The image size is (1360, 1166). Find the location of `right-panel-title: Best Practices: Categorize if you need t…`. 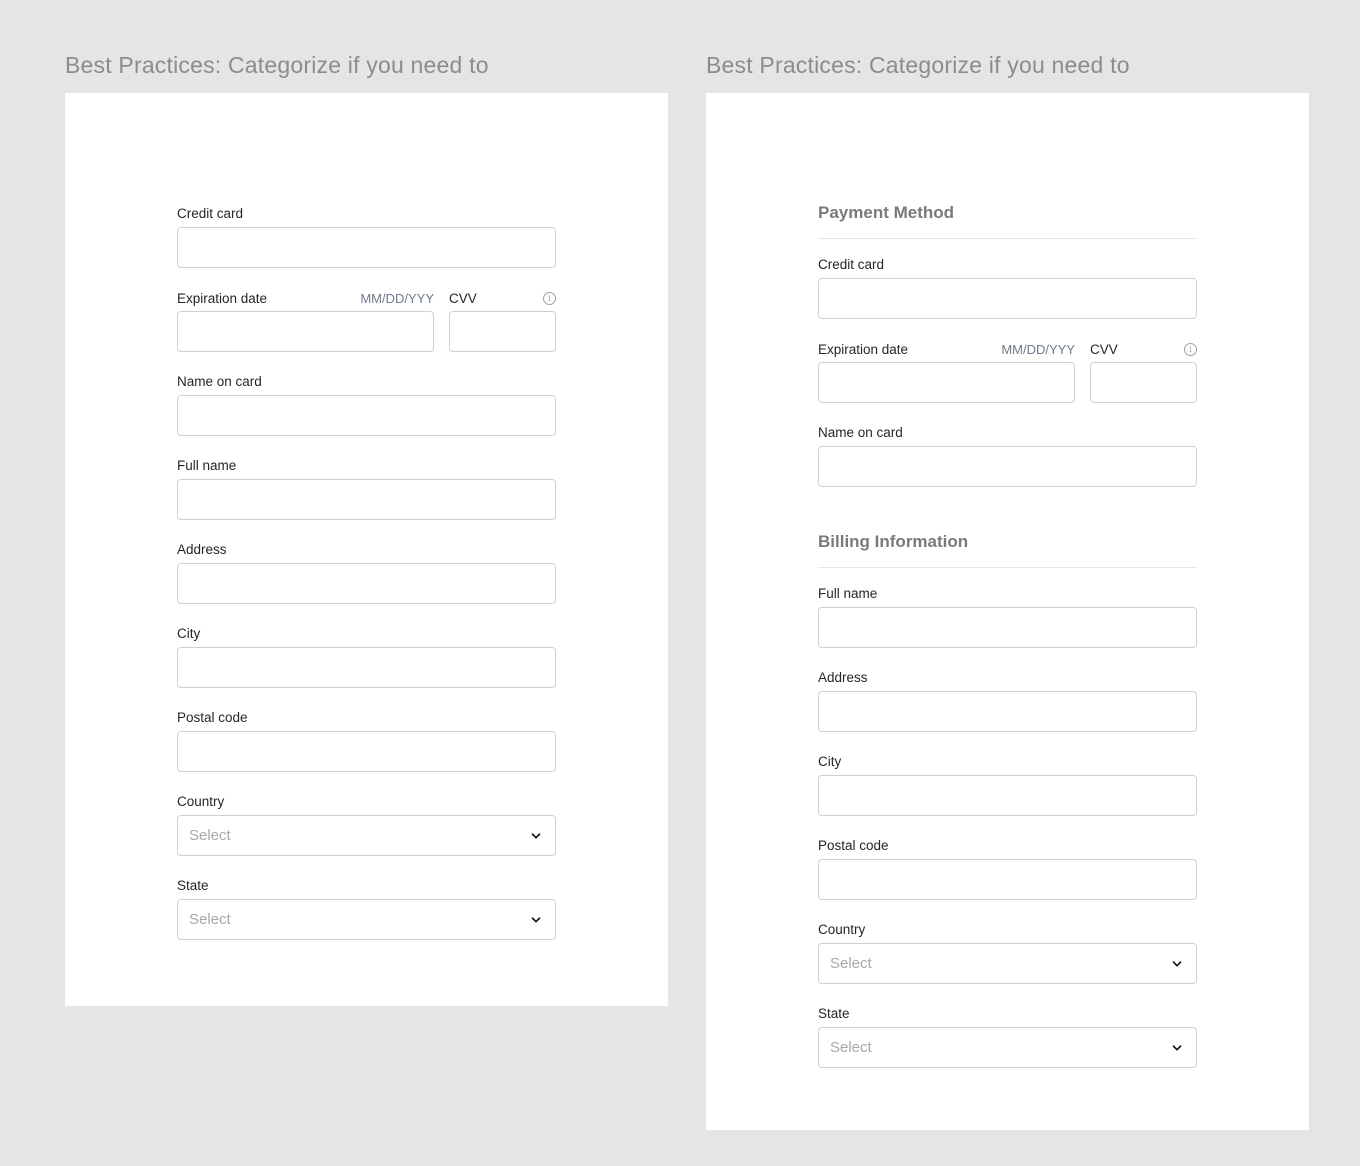

right-panel-title: Best Practices: Categorize if you need t… is located at coordinates (918, 65).